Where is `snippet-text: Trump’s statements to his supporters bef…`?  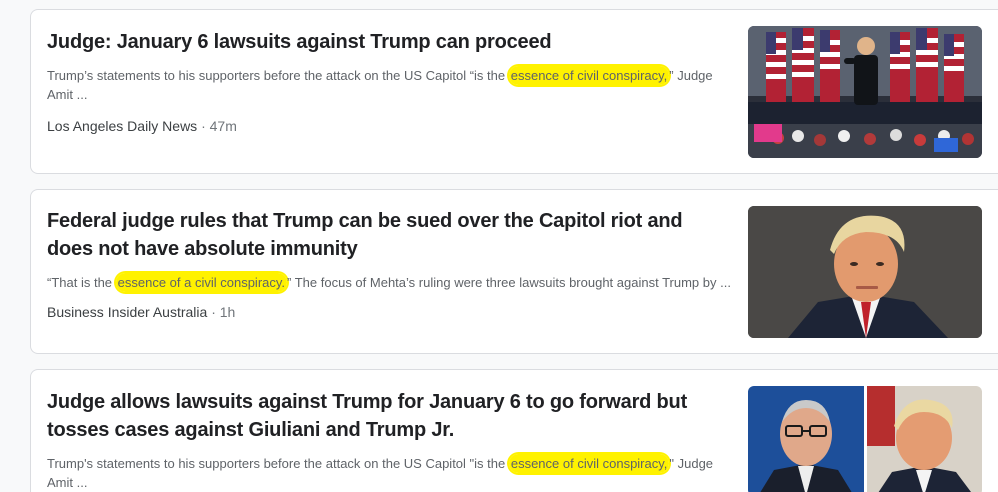 snippet-text: Trump’s statements to his supporters bef… is located at coordinates (278, 75).